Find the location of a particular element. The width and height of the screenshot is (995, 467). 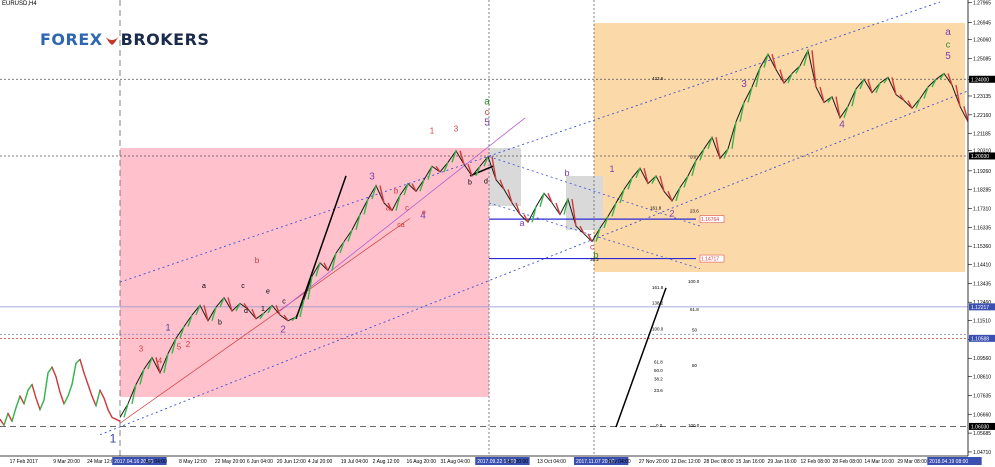

price-tick-6: 1.22160 is located at coordinates (982, 116).